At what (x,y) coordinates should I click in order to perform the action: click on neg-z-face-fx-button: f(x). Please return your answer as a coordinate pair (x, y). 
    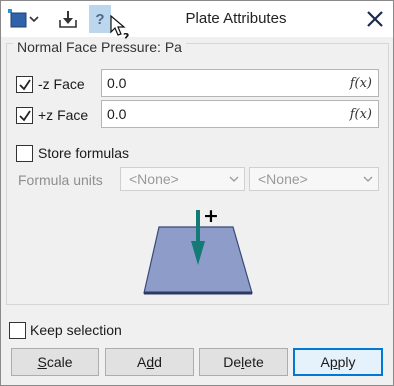
    Looking at the image, I should click on (361, 83).